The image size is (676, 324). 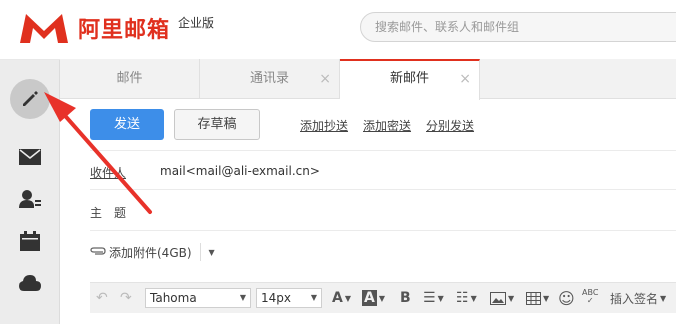 What do you see at coordinates (341, 298) in the screenshot?
I see `font-color-icon: A ▼` at bounding box center [341, 298].